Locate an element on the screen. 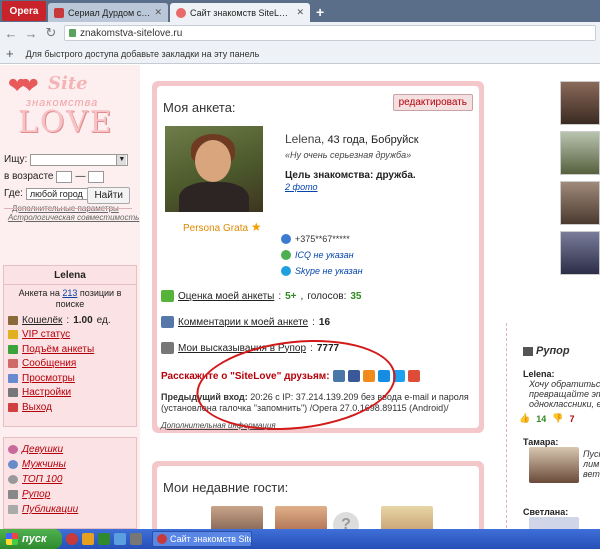  excel-icon is located at coordinates (104, 539).